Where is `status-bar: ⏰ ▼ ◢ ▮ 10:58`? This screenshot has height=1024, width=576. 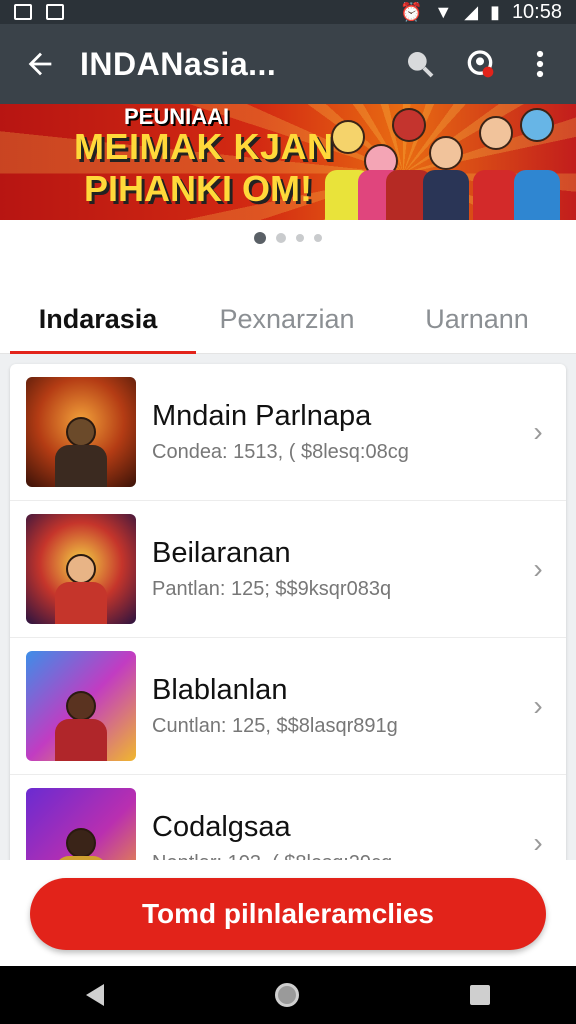 status-bar: ⏰ ▼ ◢ ▮ 10:58 is located at coordinates (288, 12).